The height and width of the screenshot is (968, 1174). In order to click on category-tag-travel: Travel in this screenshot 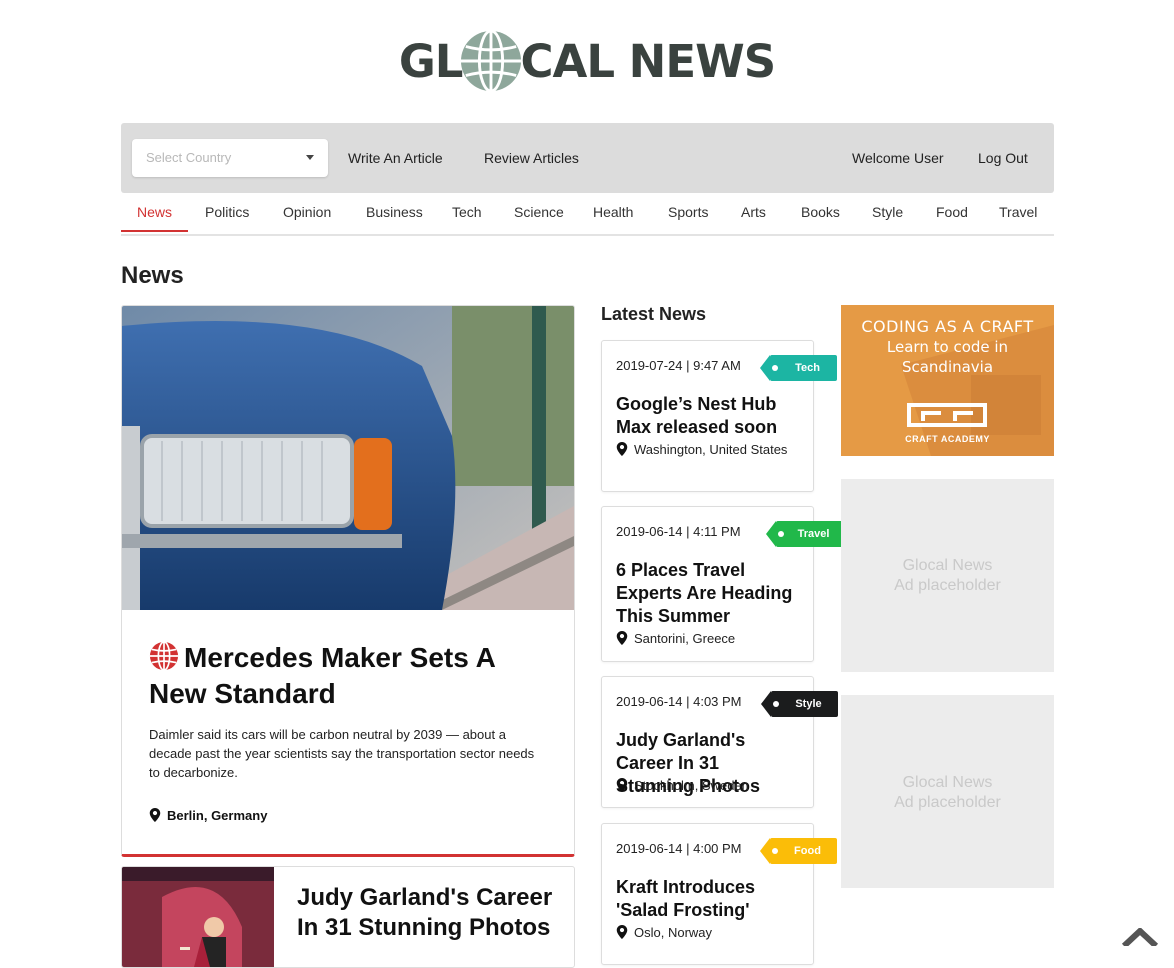, I will do `click(804, 534)`.